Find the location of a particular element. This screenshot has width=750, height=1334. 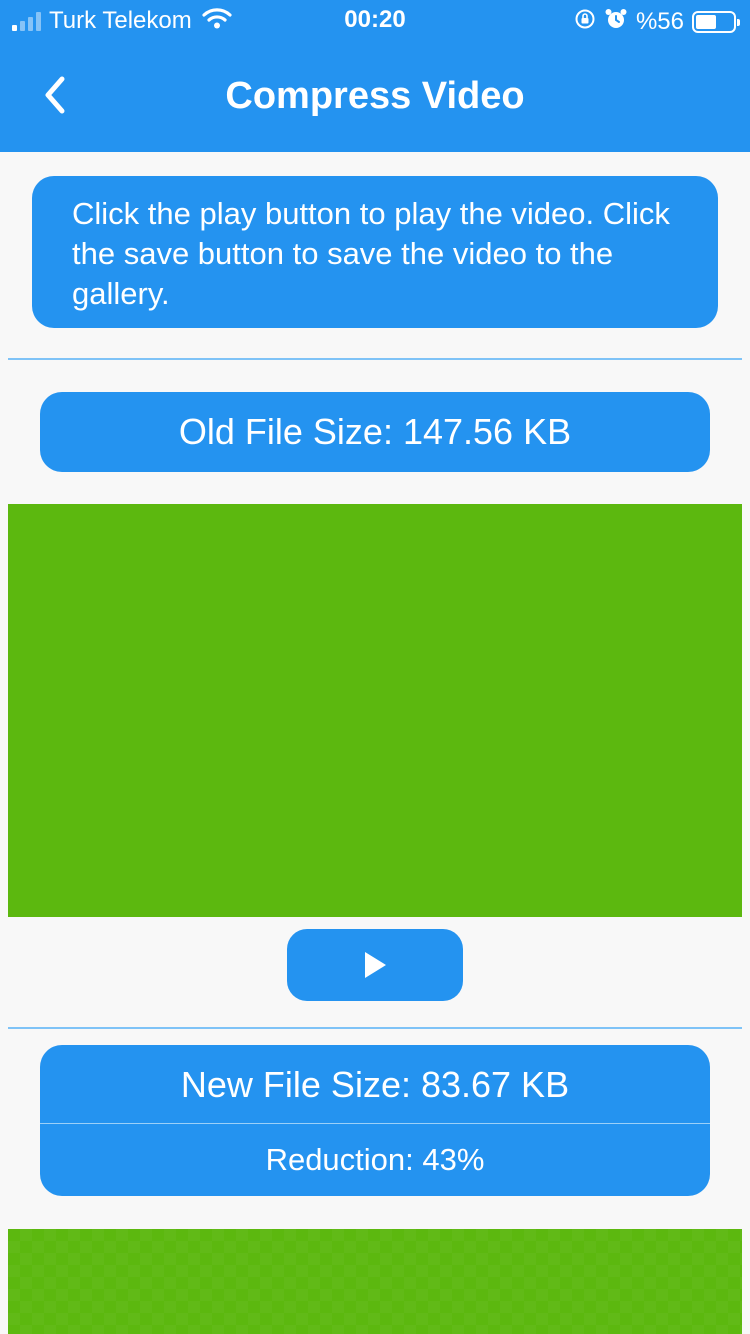

new-file-size-badge: New File Size: 83.67 KB Reduction: 43% is located at coordinates (375, 1120).